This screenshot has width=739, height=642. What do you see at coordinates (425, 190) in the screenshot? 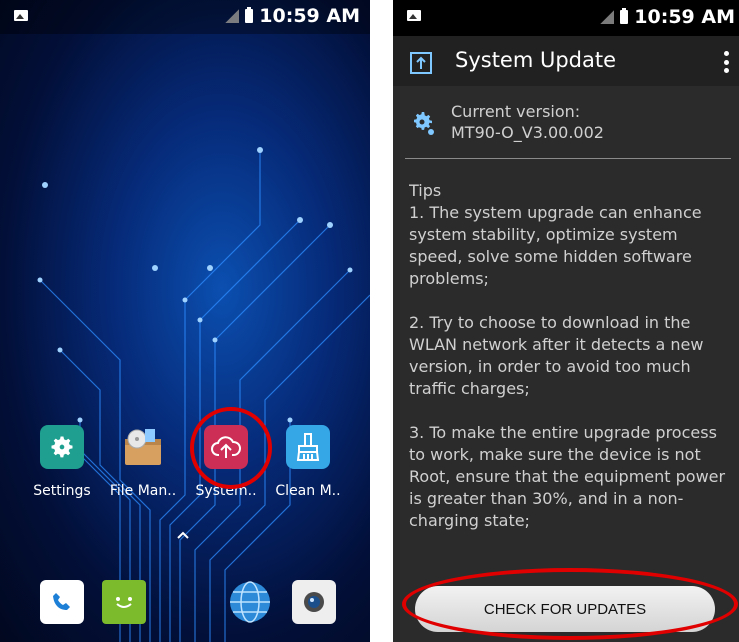
I see `tips-heading: Tips` at bounding box center [425, 190].